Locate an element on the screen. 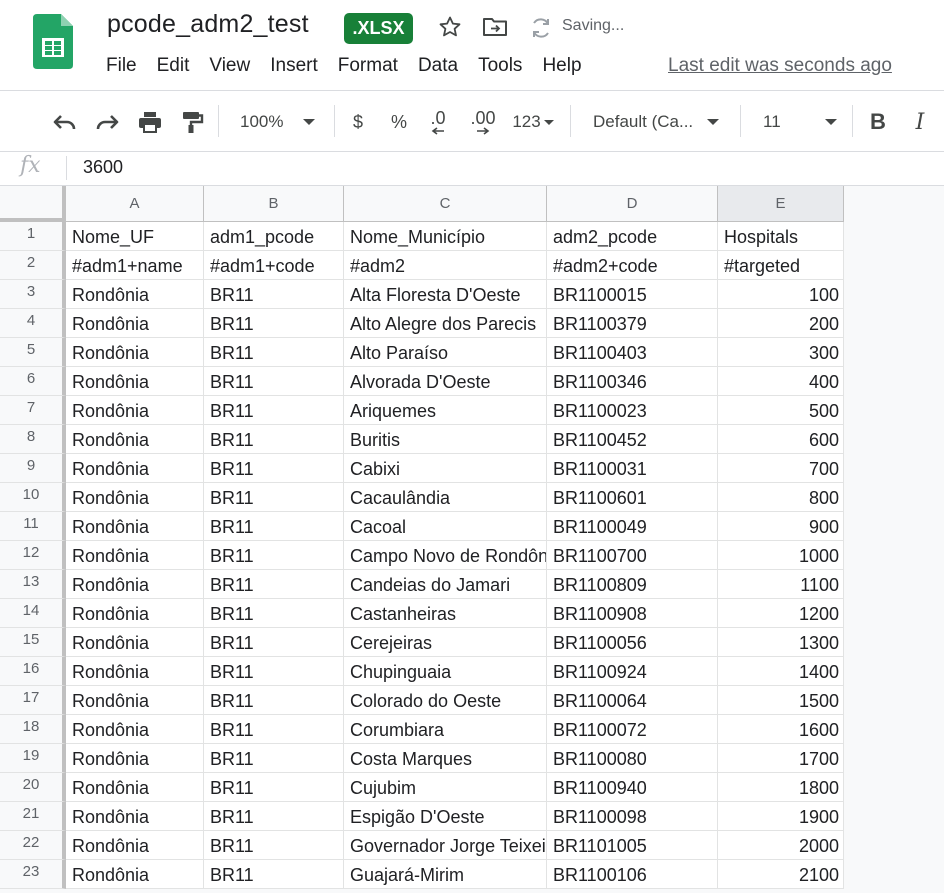 Image resolution: width=944 pixels, height=893 pixels. cell-e: 600 is located at coordinates (781, 439).